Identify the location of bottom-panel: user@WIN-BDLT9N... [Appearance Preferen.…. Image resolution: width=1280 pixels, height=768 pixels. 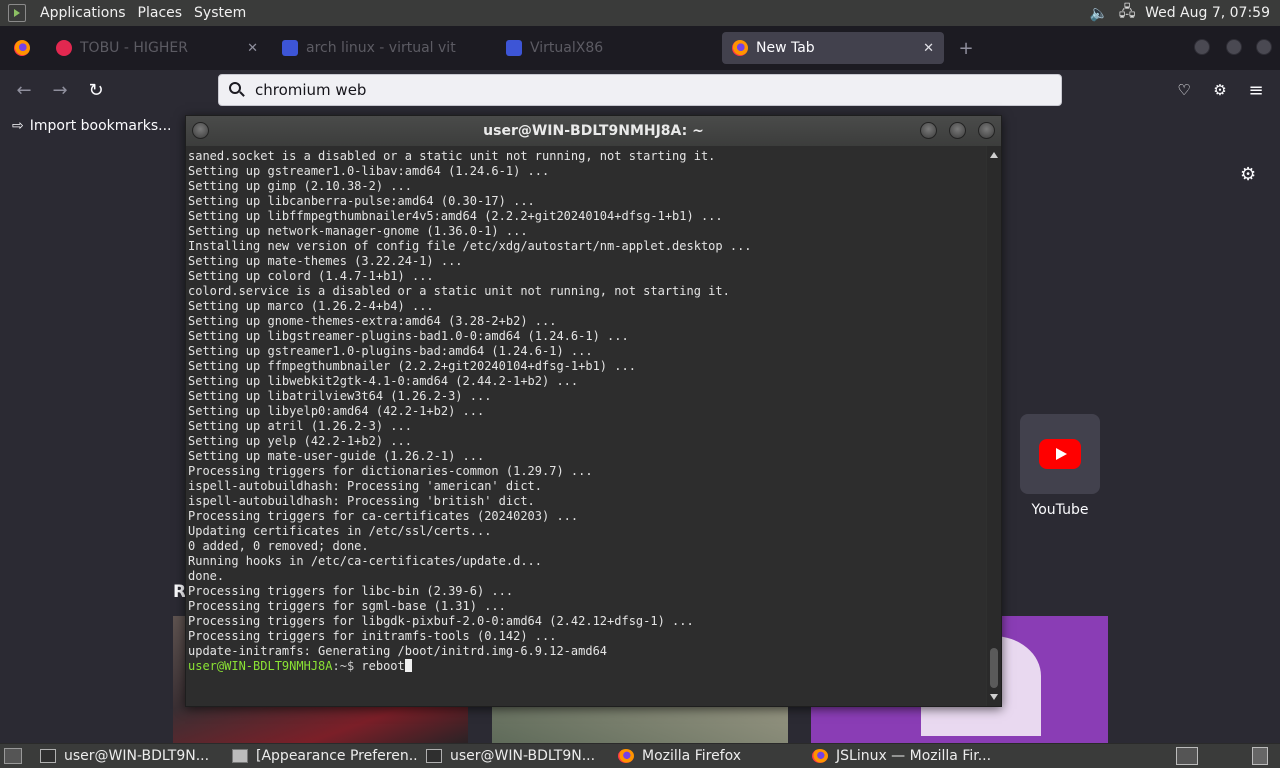
(640, 755).